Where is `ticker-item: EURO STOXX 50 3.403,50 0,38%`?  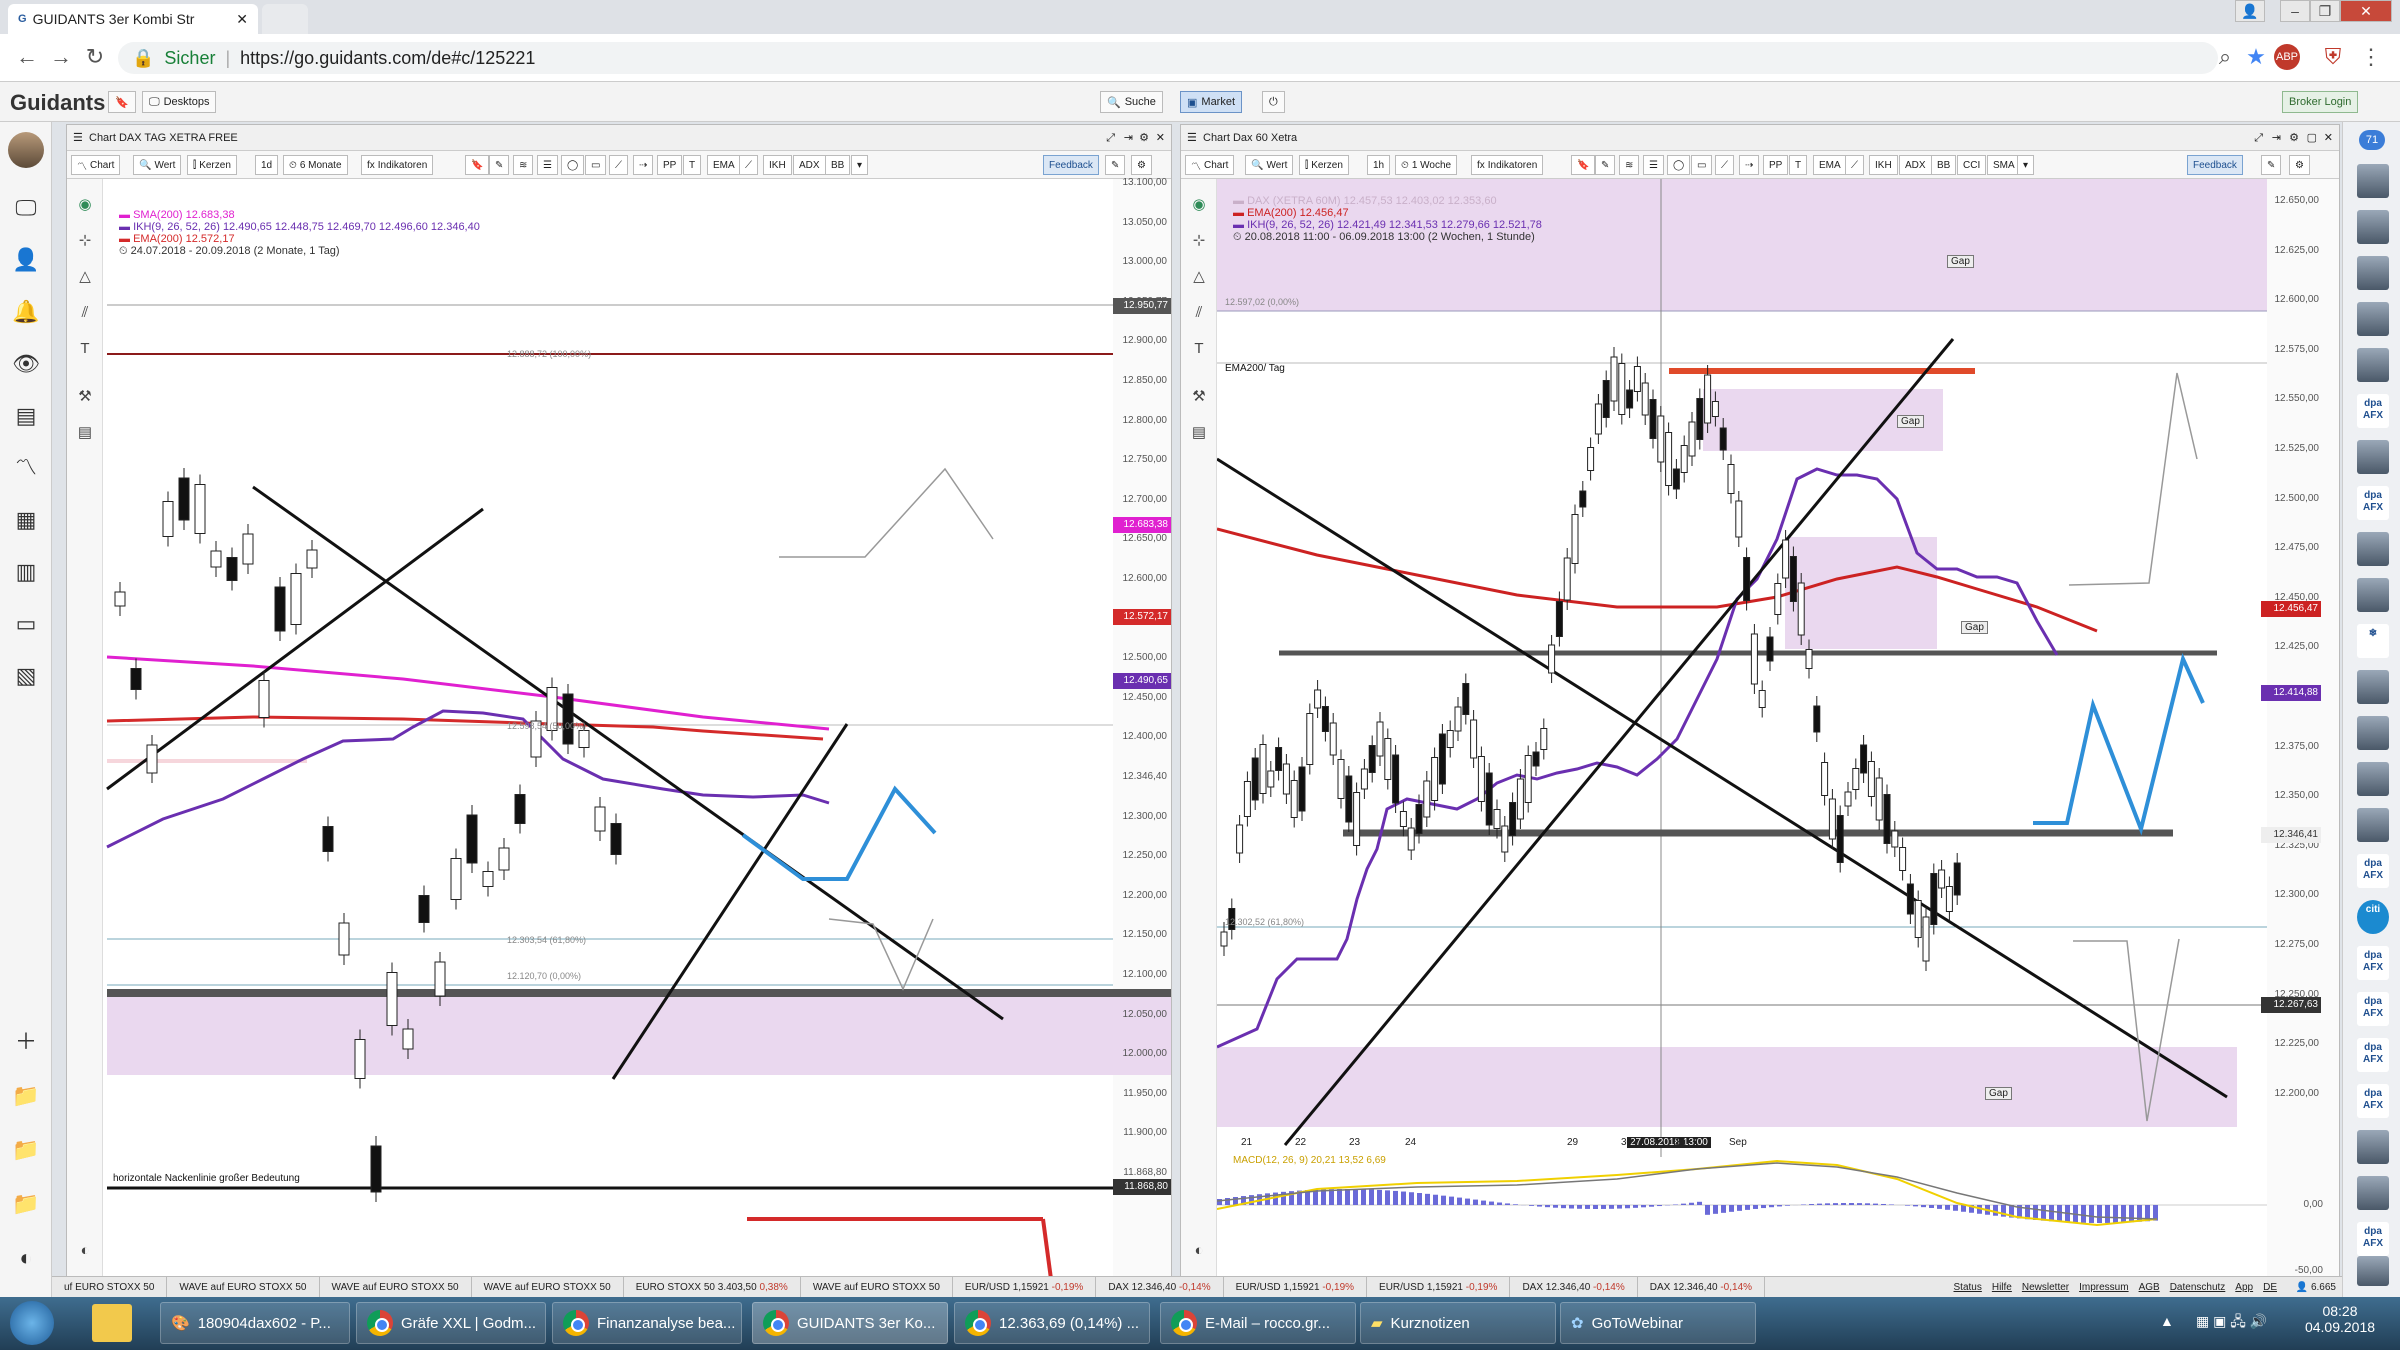
ticker-item: EURO STOXX 50 3.403,50 0,38% is located at coordinates (712, 1287).